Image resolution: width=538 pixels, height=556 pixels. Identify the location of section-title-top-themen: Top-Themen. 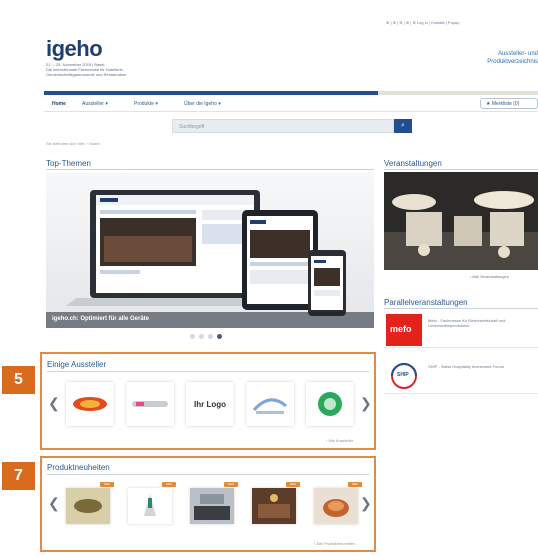
(68, 163).